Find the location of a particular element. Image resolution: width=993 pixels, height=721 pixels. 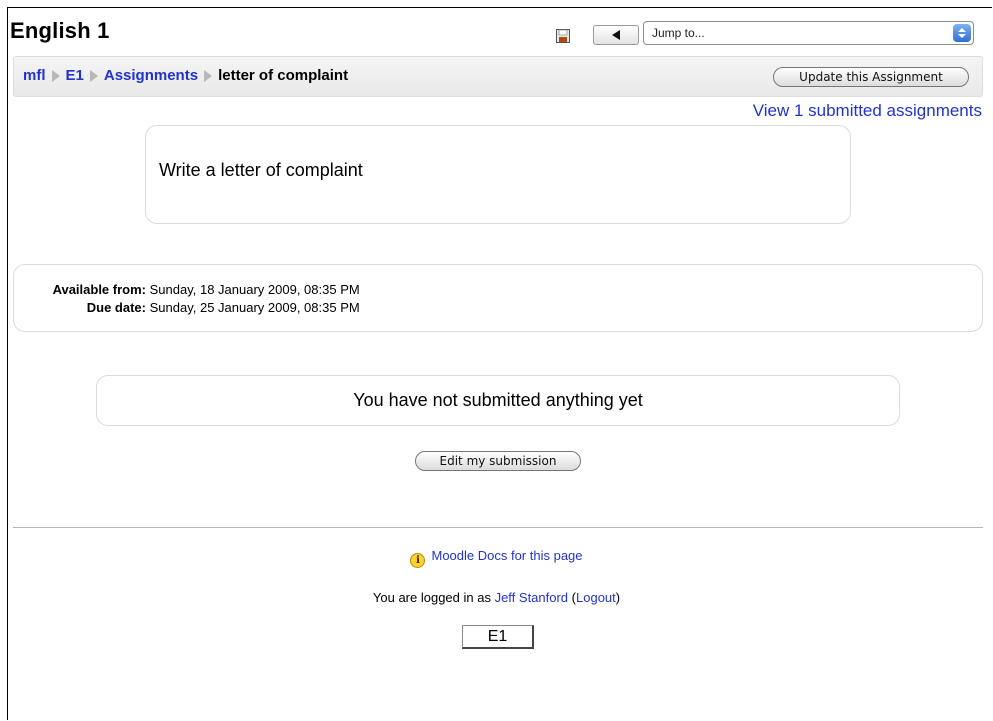

back-arrow-icon is located at coordinates (616, 35).